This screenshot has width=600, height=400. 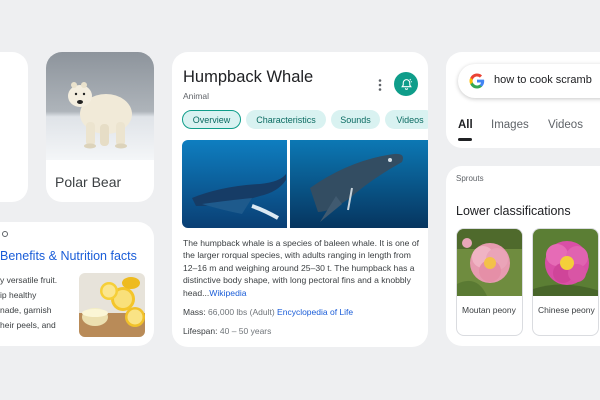 What do you see at coordinates (241, 312) in the screenshot?
I see `mass-value: 66,000 lbs (Adult)` at bounding box center [241, 312].